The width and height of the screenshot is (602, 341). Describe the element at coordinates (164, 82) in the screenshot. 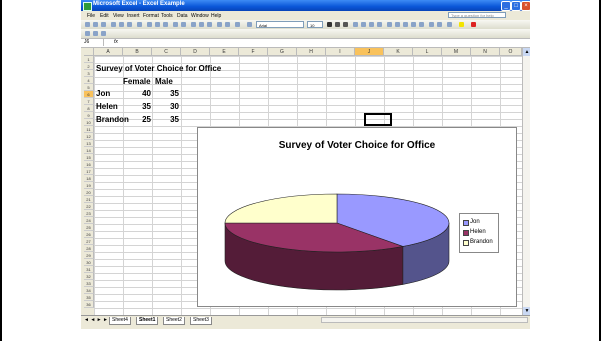

I see `cell-c2: Male` at that location.